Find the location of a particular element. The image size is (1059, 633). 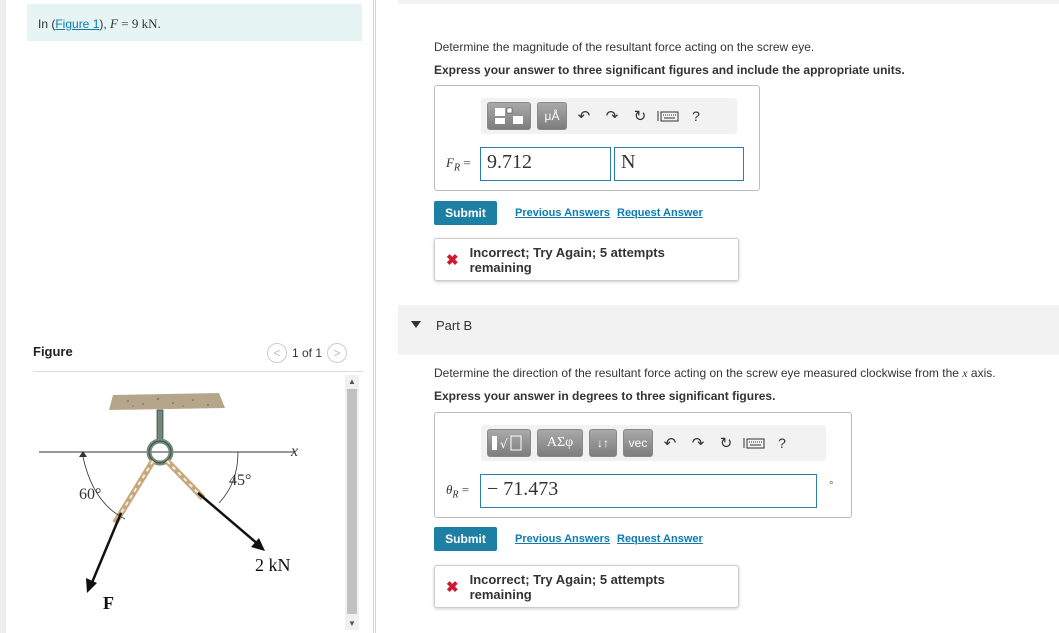

partB-request-answer-link: Request Answer is located at coordinates (660, 539).